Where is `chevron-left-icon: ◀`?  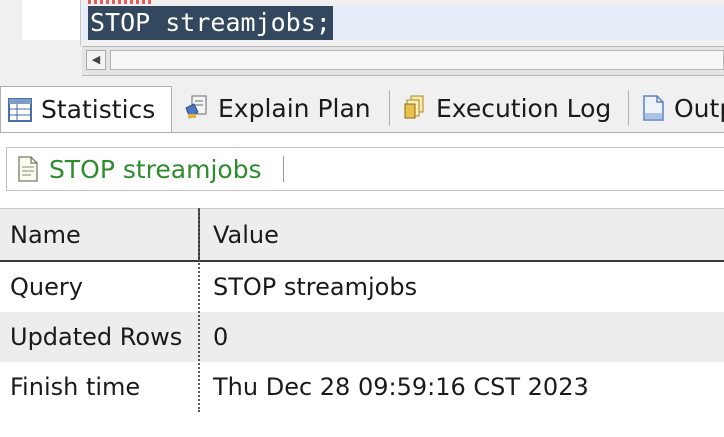
chevron-left-icon: ◀ is located at coordinates (96, 59).